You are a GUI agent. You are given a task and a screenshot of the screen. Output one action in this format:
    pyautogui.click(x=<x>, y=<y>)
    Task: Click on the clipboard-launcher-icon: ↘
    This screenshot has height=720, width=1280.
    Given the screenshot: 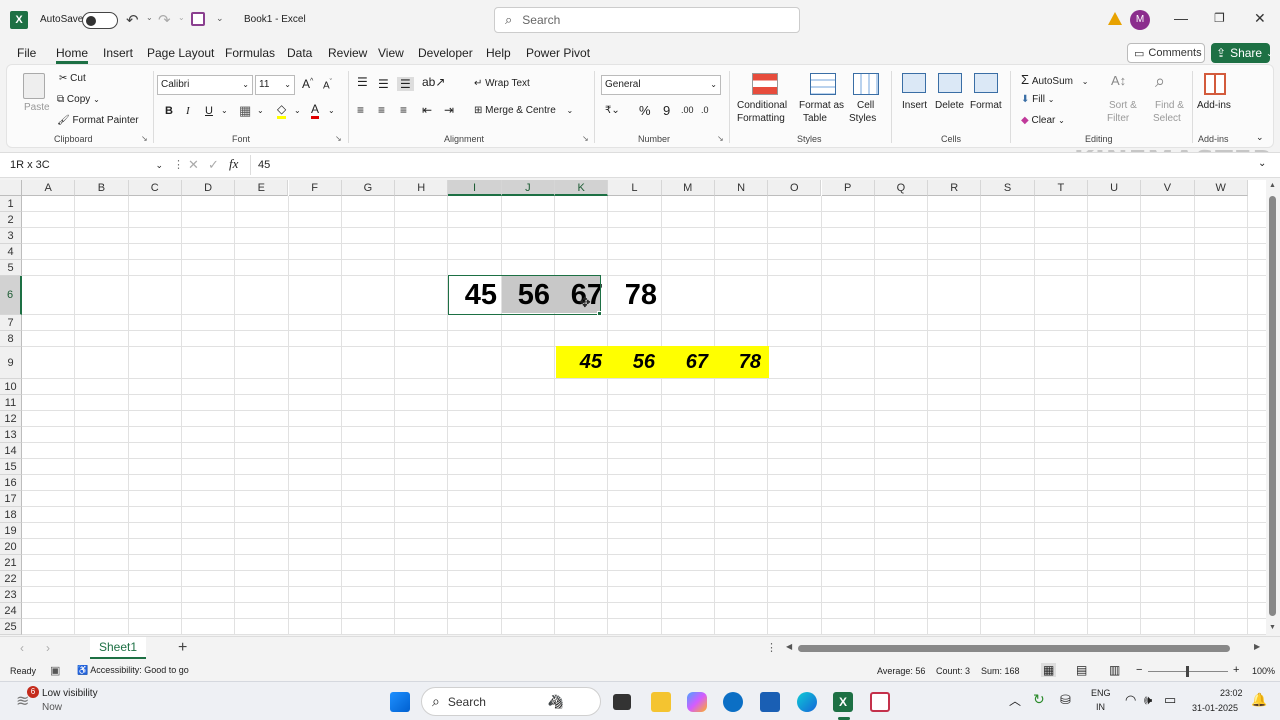 What is the action you would take?
    pyautogui.click(x=144, y=138)
    